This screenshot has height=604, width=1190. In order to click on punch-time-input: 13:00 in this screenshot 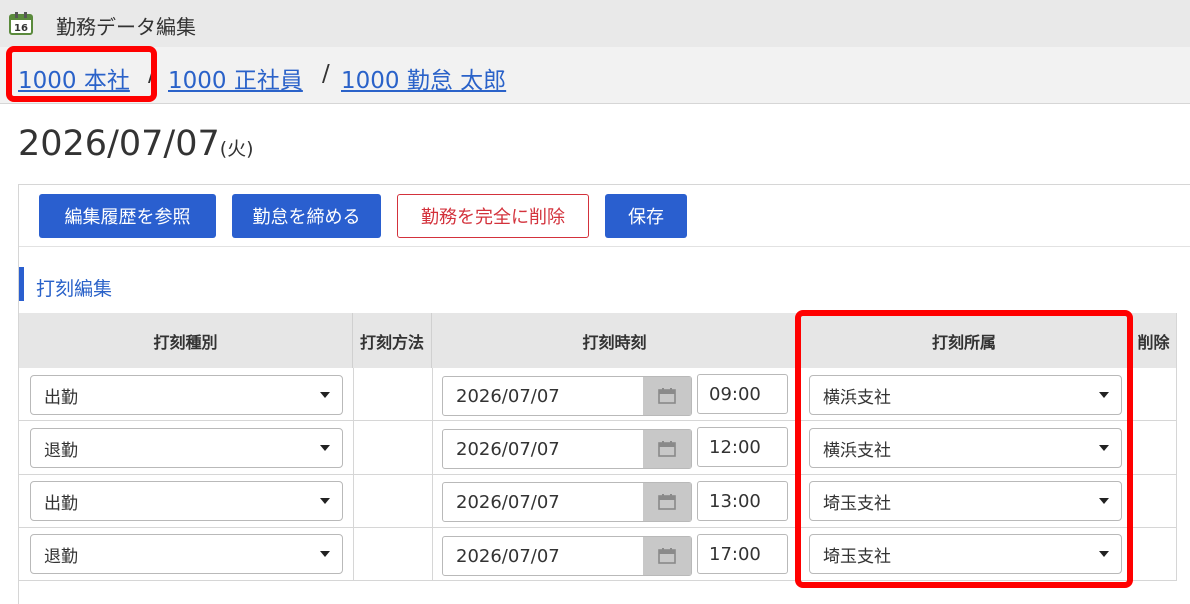, I will do `click(742, 501)`.